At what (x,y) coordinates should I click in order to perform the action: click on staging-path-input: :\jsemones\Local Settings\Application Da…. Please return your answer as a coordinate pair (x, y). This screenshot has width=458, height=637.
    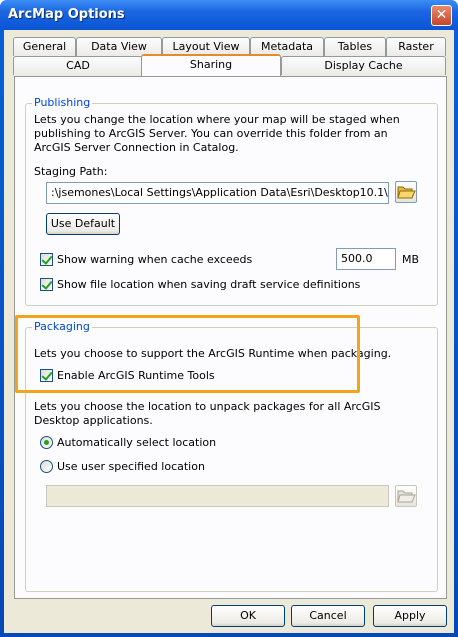
    Looking at the image, I should click on (217, 193).